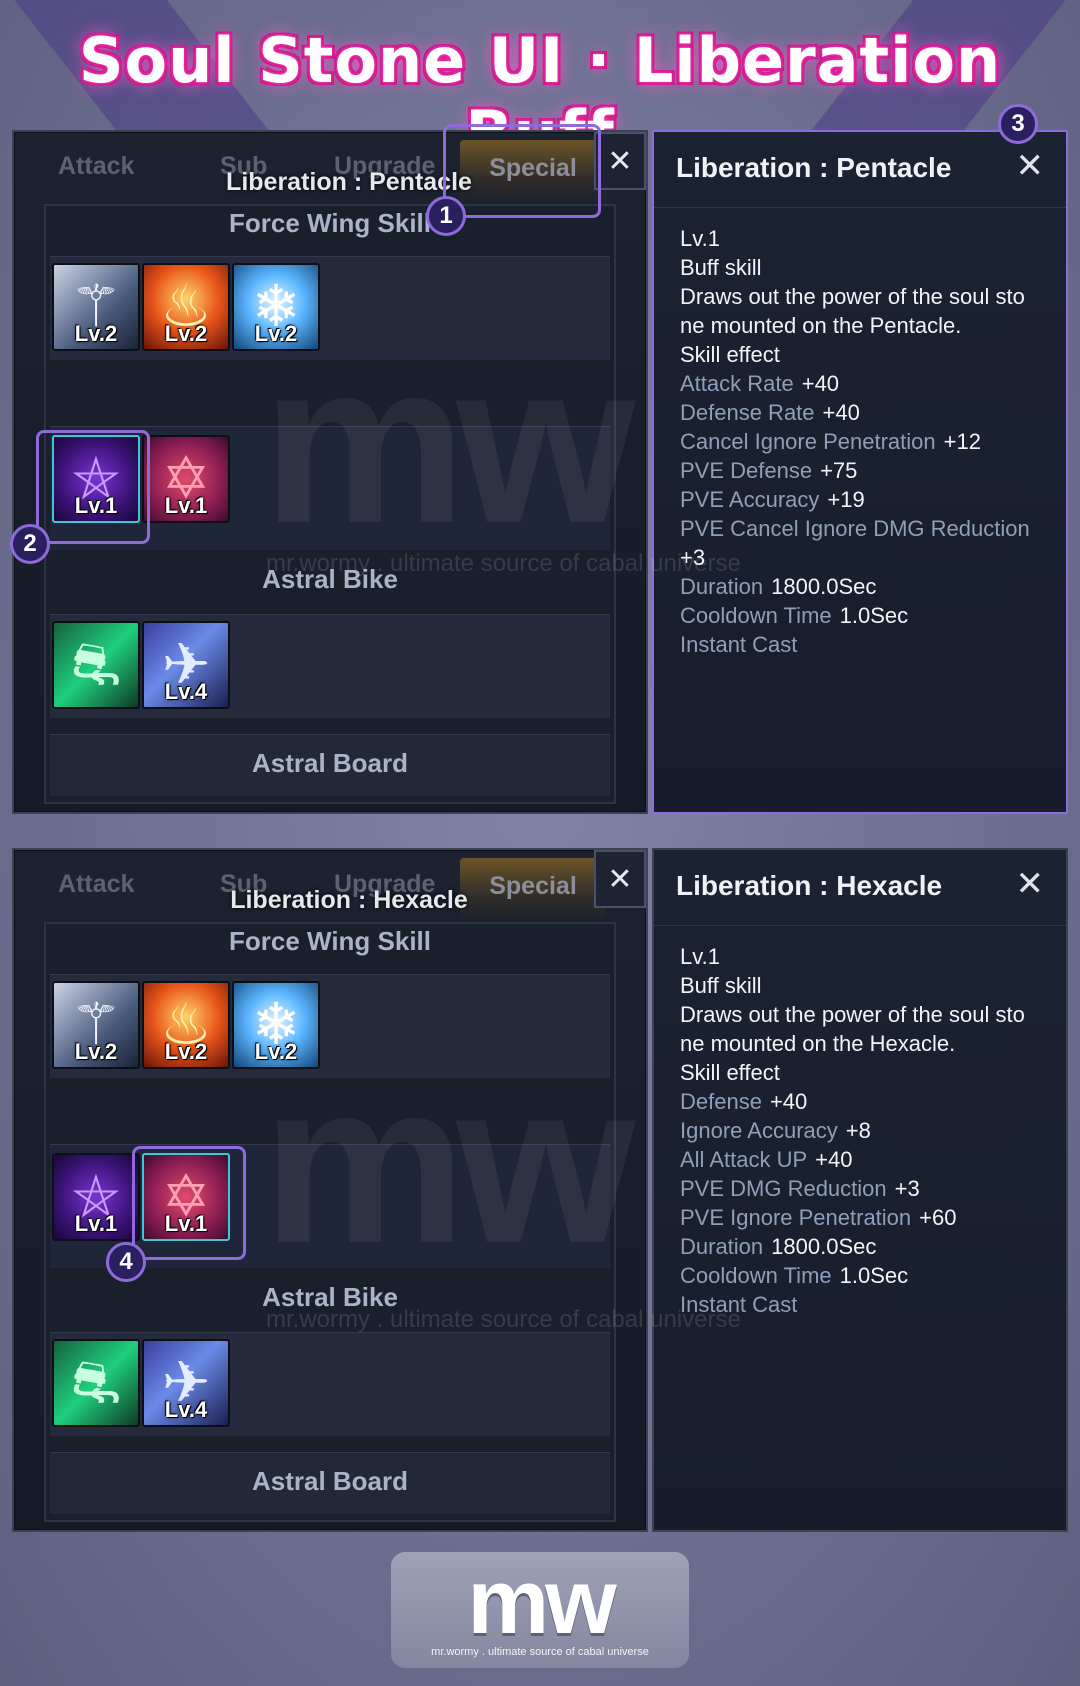  I want to click on cast-type: Instant Cast, so click(739, 644).